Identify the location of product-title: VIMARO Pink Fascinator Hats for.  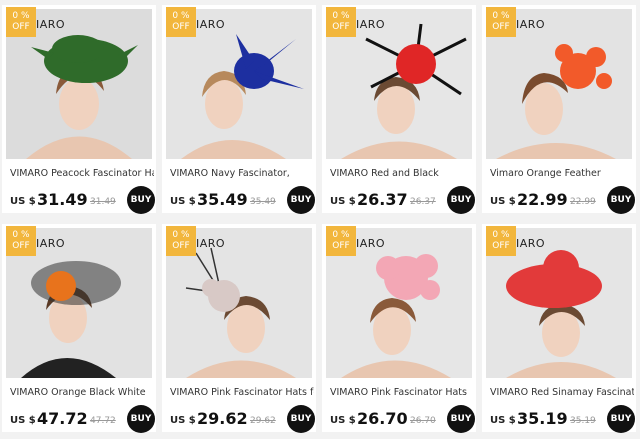
(242, 392).